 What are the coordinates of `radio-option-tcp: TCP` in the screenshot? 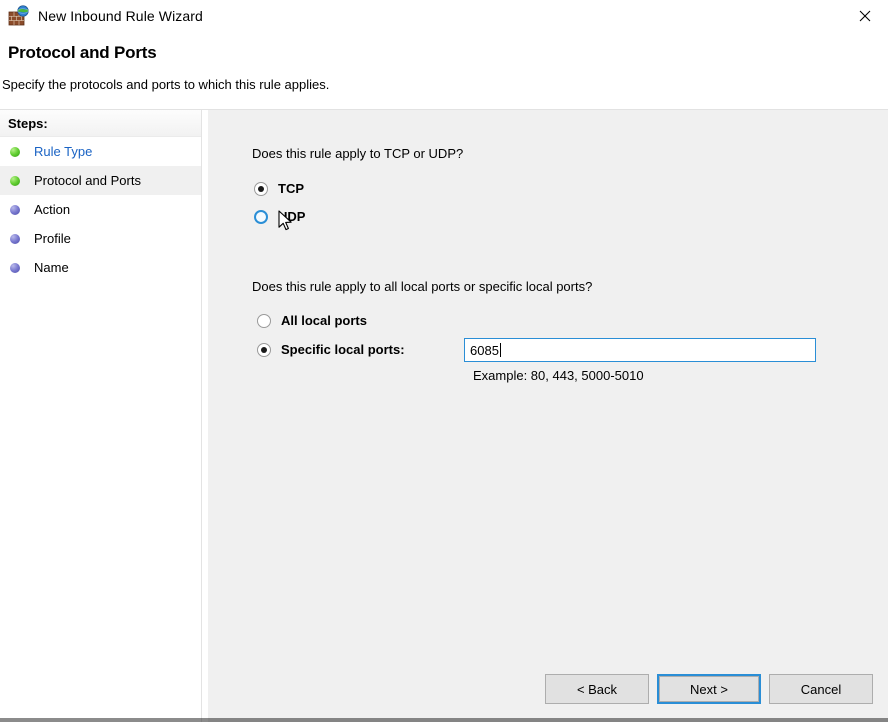 It's located at (279, 188).